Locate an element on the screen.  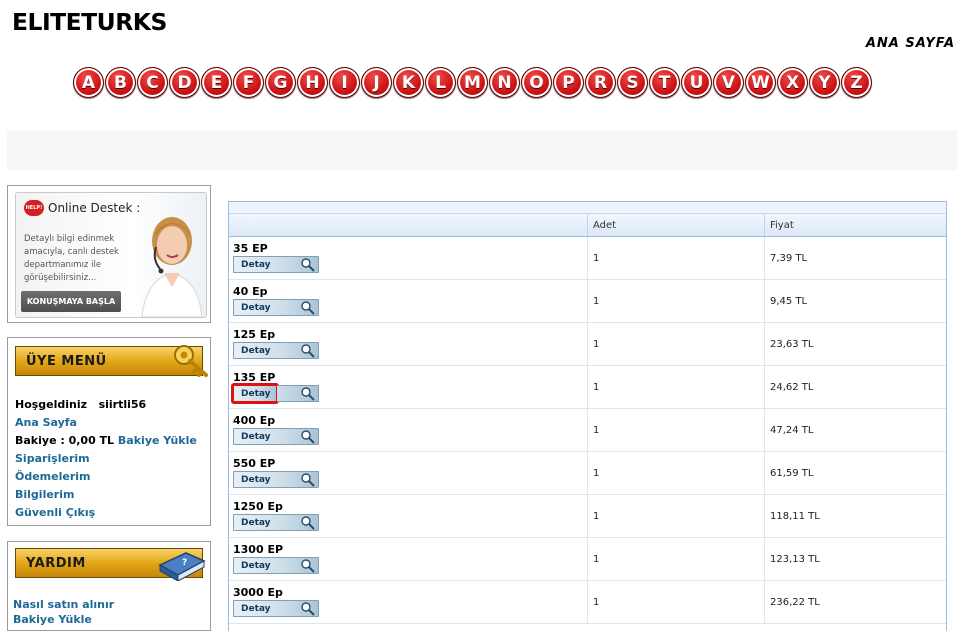
key-icon is located at coordinates (191, 361).